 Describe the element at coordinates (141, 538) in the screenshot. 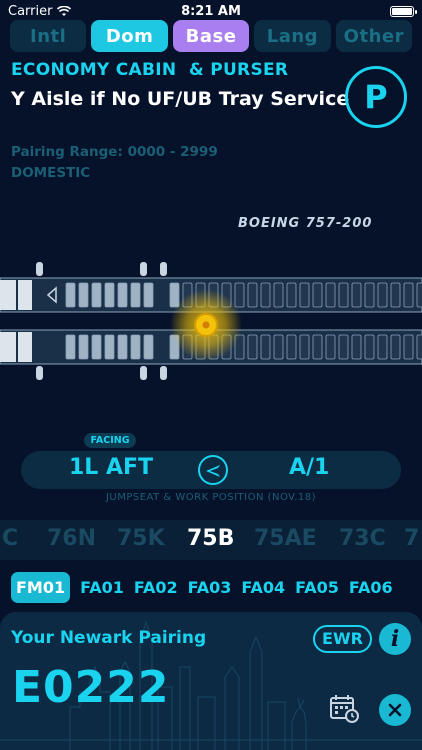

I see `picker-item: 75K` at that location.